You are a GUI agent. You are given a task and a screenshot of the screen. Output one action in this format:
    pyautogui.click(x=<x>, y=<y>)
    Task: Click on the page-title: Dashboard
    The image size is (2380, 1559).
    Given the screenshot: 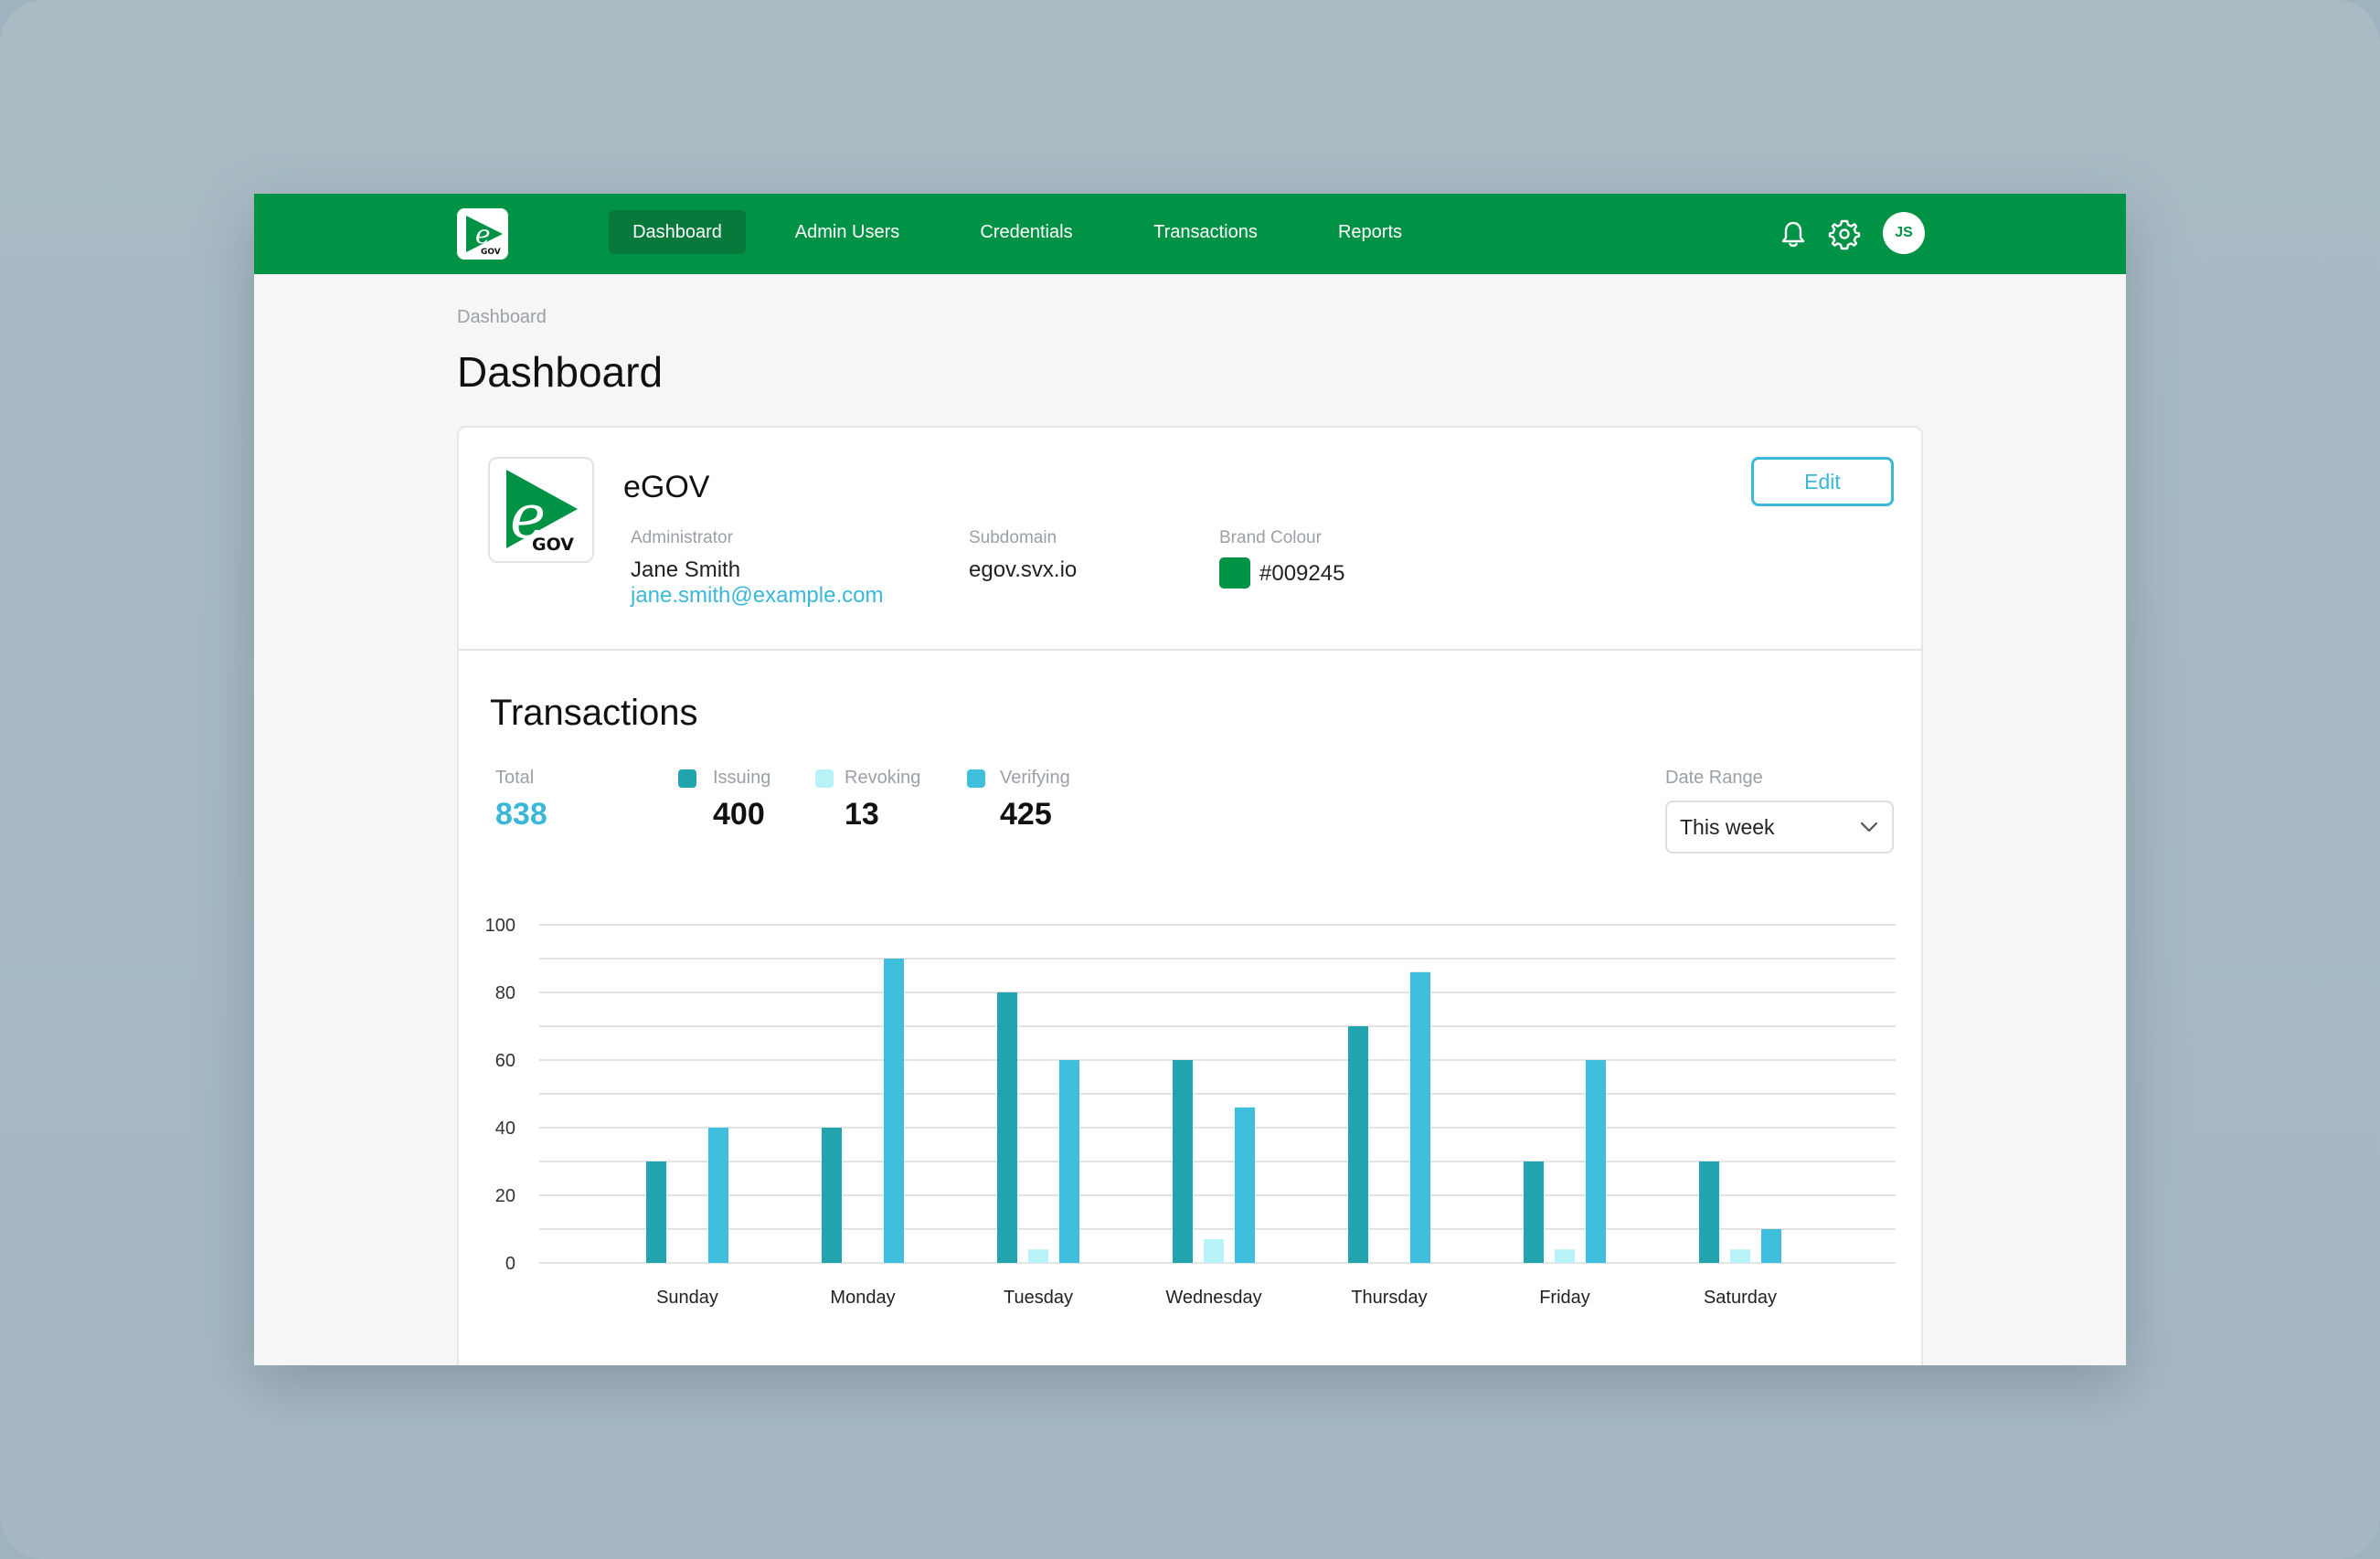 What is the action you would take?
    pyautogui.click(x=561, y=372)
    